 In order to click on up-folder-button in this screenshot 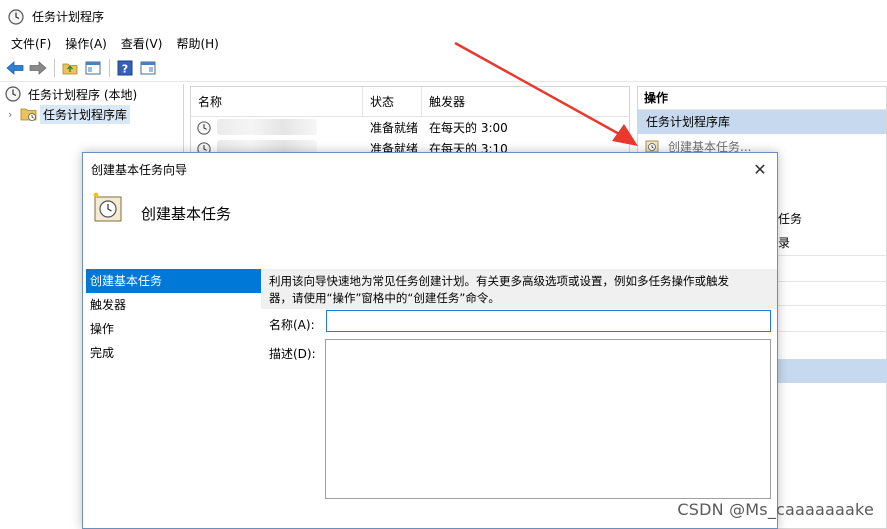, I will do `click(70, 68)`.